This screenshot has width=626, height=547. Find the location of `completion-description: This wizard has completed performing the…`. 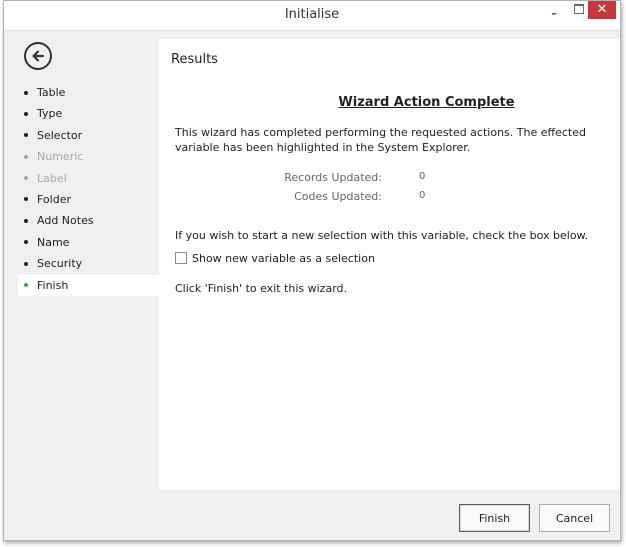

completion-description: This wizard has completed performing the… is located at coordinates (380, 140).